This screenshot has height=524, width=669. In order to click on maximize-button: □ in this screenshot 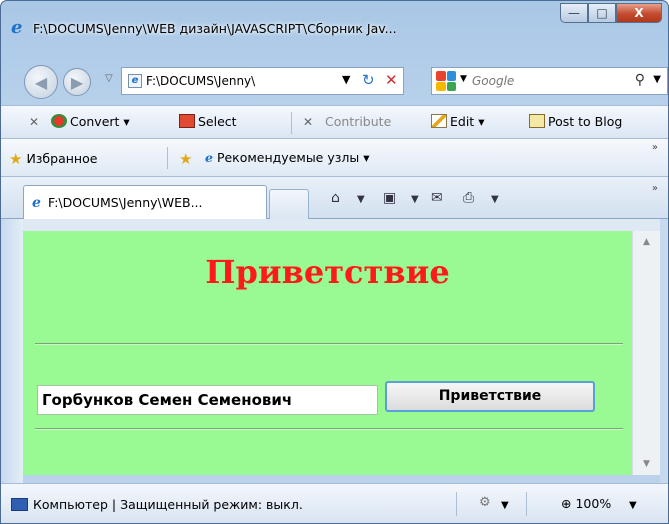, I will do `click(602, 13)`.